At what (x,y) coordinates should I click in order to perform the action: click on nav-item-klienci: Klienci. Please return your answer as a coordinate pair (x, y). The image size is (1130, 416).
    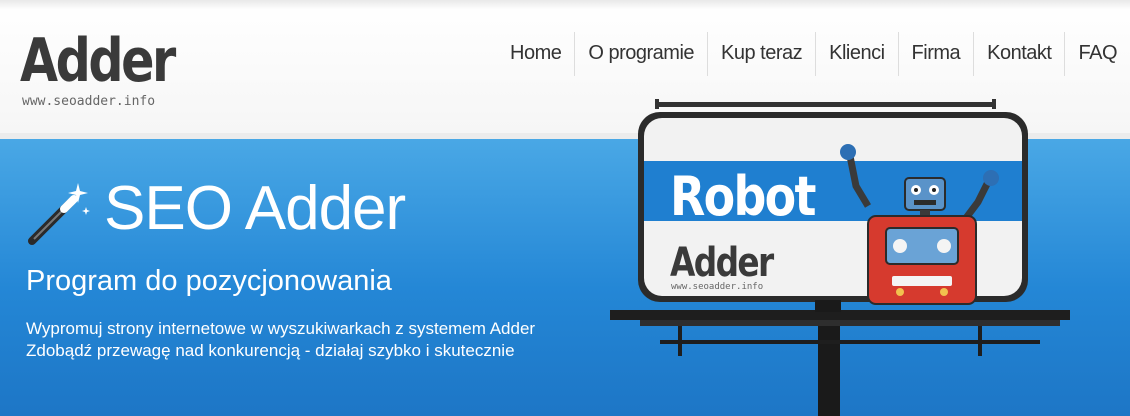
    Looking at the image, I should click on (856, 54).